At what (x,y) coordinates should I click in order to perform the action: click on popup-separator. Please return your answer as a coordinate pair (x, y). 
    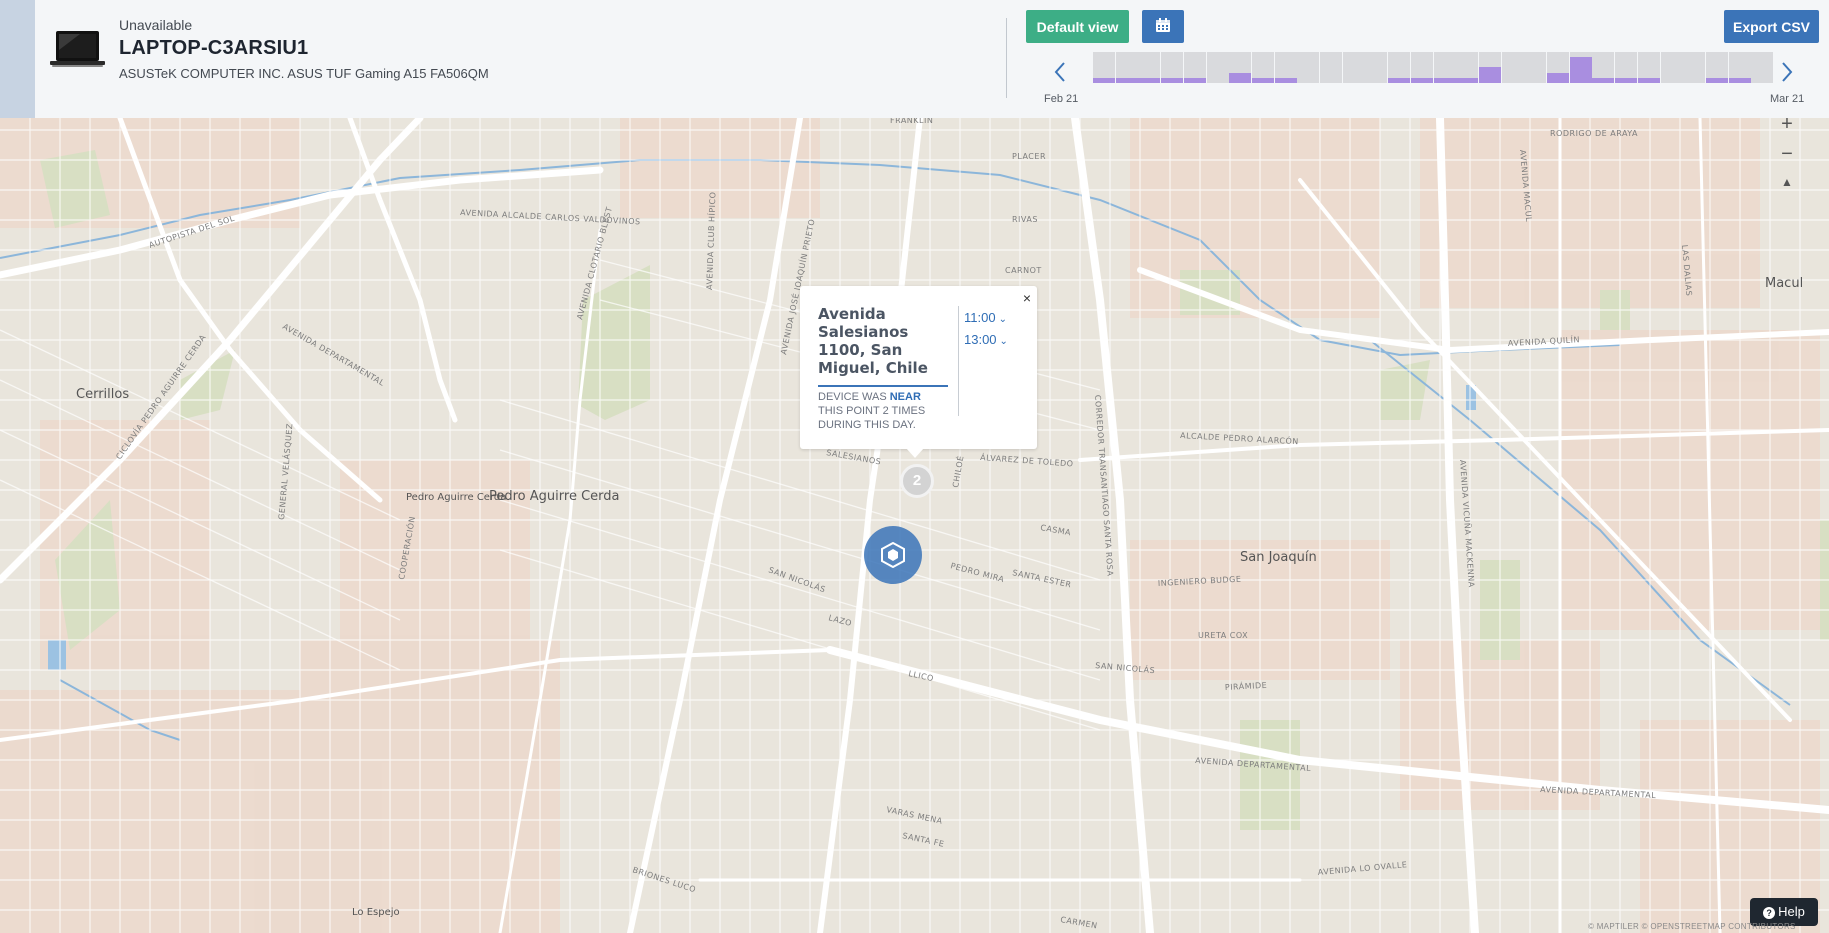
    Looking at the image, I should click on (958, 361).